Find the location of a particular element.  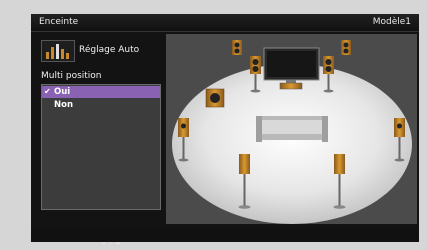

window-title: Enceinte is located at coordinates (59, 22).